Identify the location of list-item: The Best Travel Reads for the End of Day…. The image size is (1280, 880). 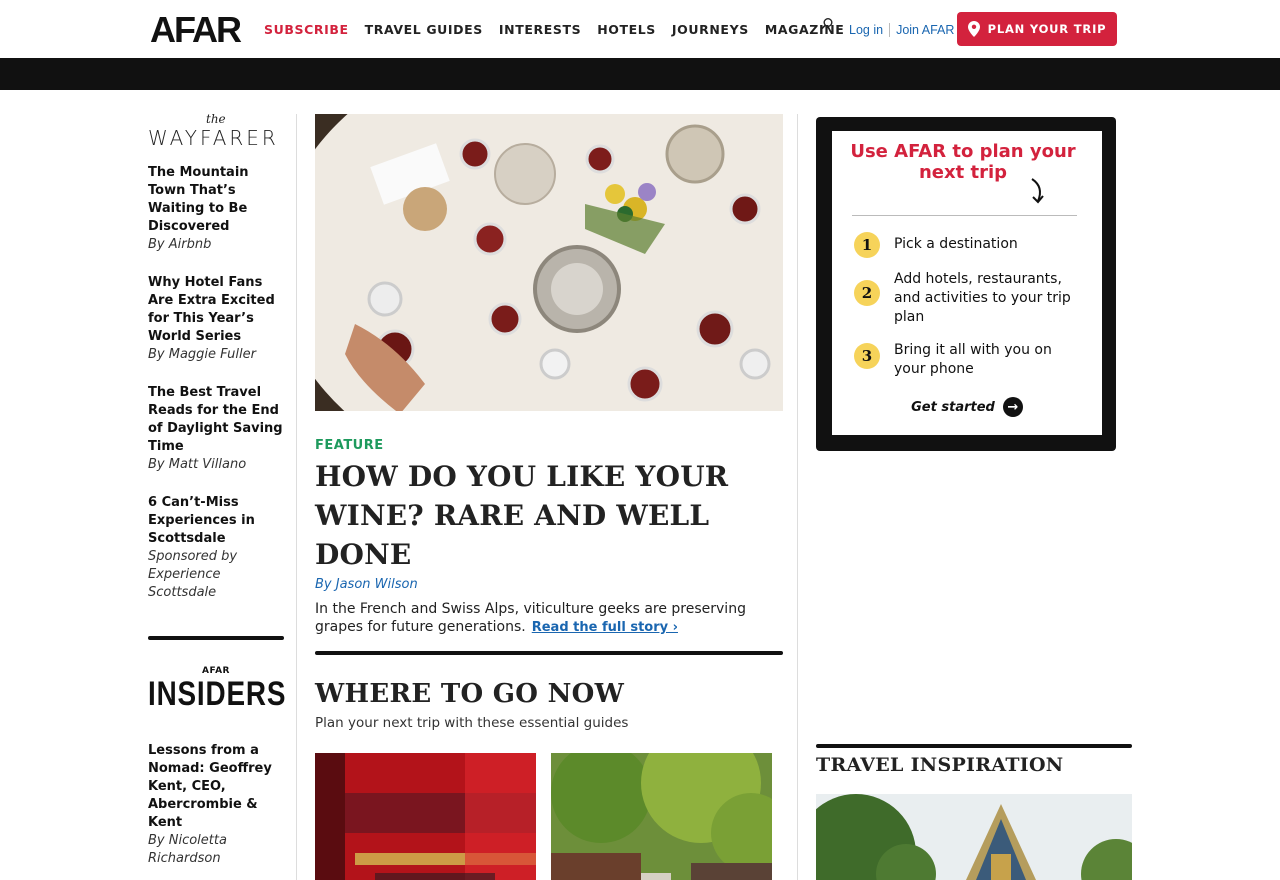
(216, 429).